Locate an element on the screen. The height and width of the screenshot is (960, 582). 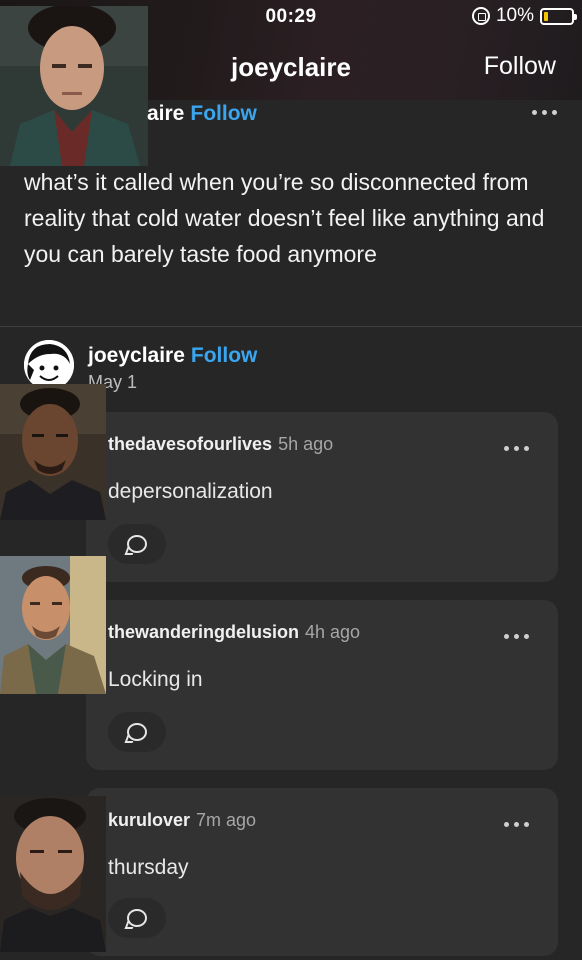
reblog-avatar is located at coordinates (49, 365).